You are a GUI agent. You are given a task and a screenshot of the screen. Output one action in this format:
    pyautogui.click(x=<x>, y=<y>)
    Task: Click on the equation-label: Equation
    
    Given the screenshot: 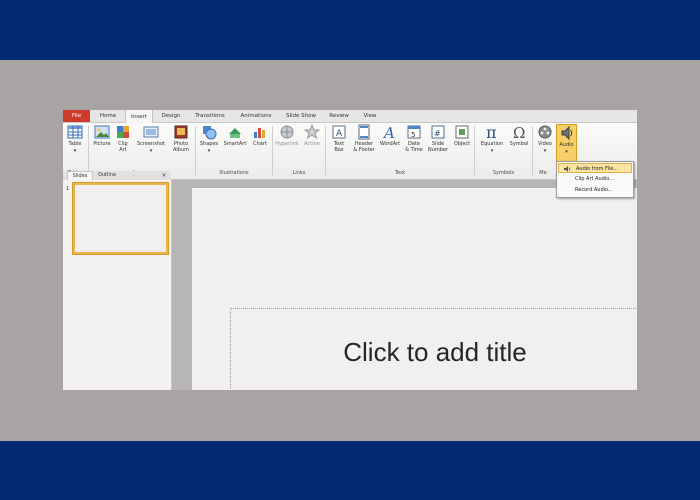 What is the action you would take?
    pyautogui.click(x=492, y=144)
    